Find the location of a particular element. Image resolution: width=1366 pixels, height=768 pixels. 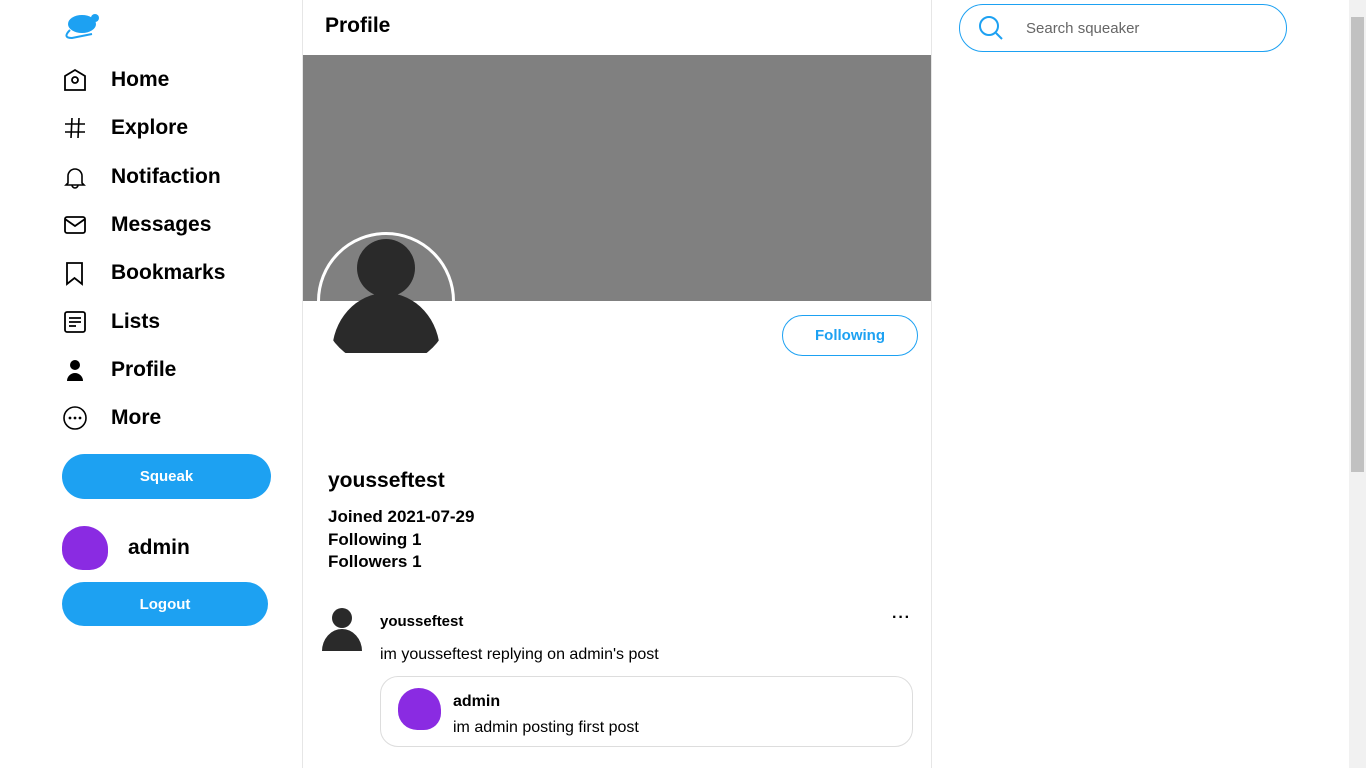

nav-item-messages: Messages is located at coordinates (143, 225).